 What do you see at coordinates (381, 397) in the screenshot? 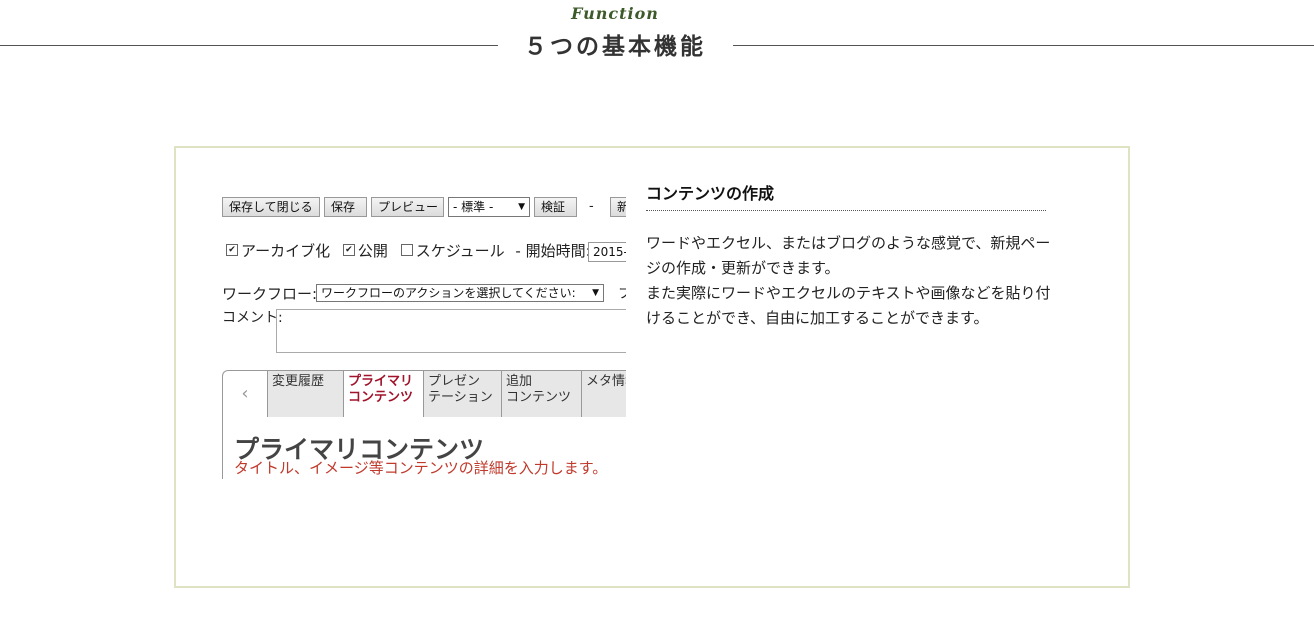
I see `tab-primary-label-2: コンテンツ` at bounding box center [381, 397].